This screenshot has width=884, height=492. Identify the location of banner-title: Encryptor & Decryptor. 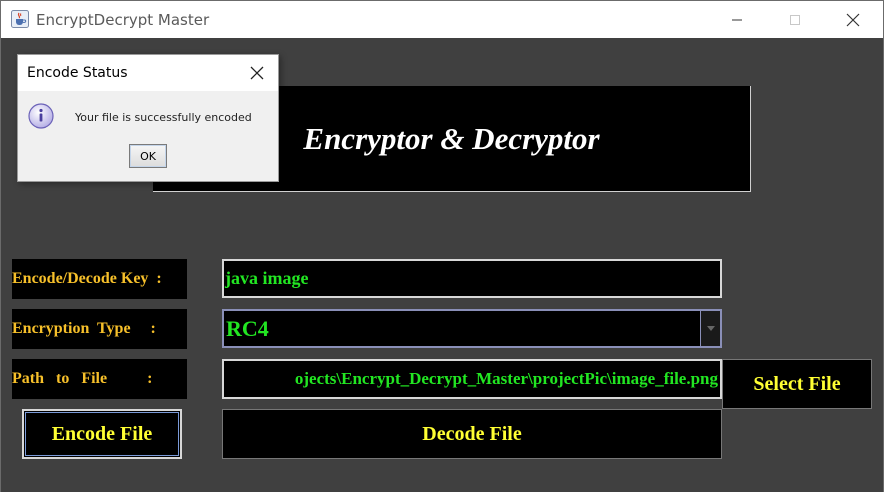
(451, 138).